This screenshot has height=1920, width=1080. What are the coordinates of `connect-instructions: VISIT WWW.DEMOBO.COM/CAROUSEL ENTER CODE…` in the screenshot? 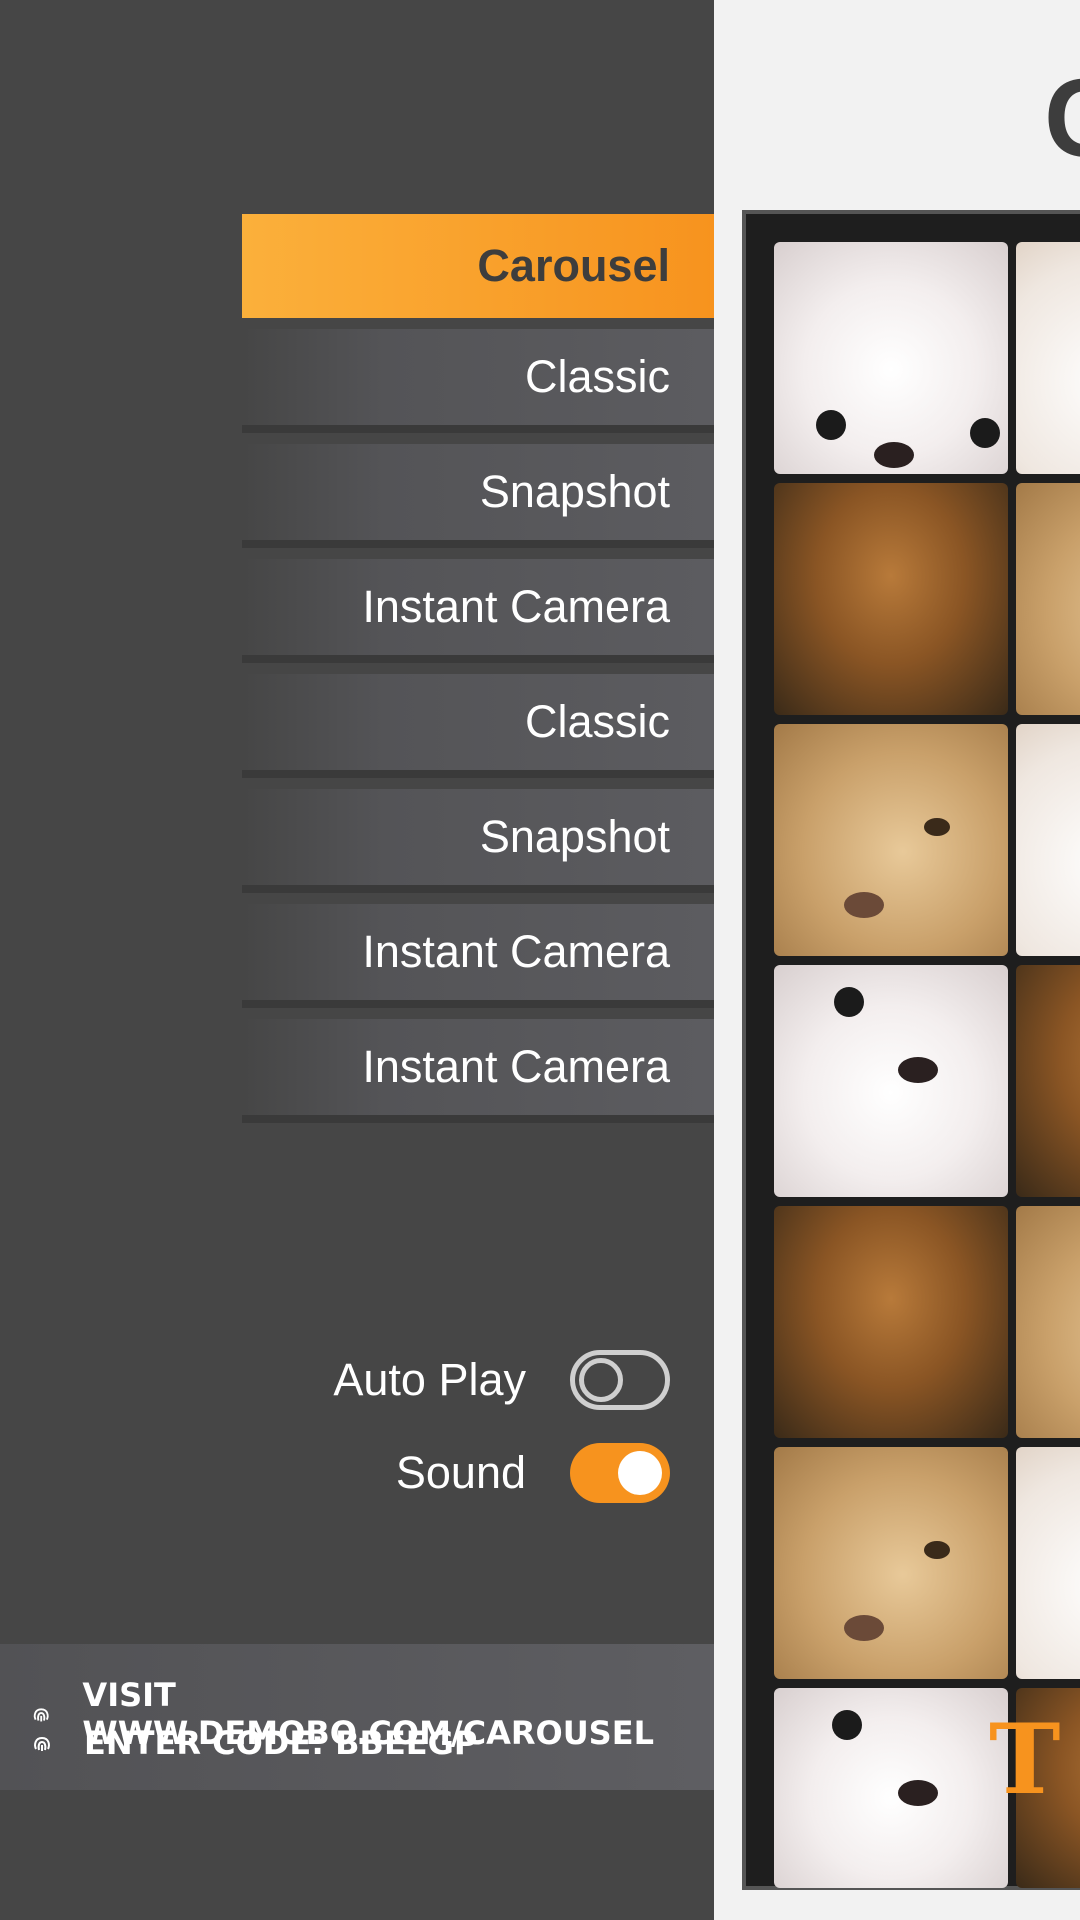 It's located at (357, 1717).